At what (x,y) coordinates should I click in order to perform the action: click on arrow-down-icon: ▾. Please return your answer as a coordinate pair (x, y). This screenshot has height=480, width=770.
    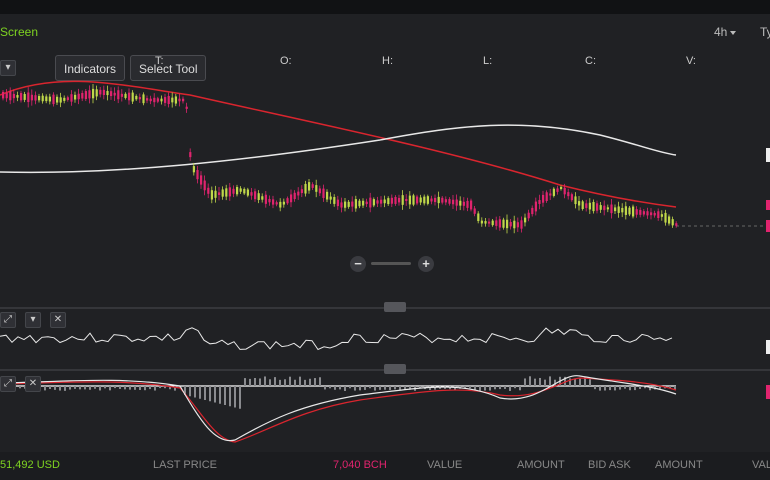
    Looking at the image, I should click on (33, 320).